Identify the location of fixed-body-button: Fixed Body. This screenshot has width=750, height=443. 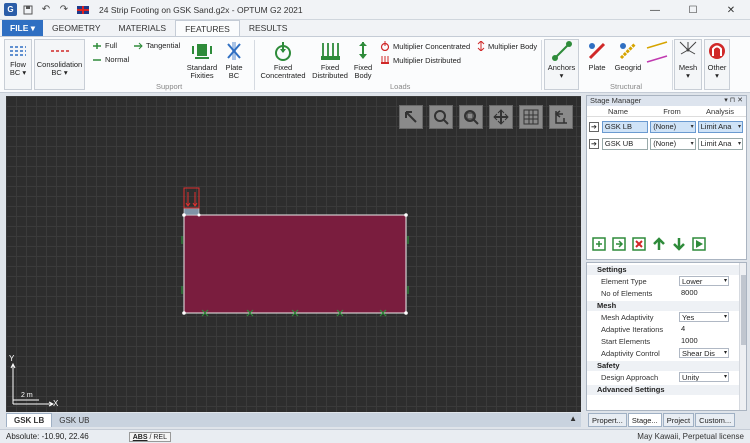
(363, 60).